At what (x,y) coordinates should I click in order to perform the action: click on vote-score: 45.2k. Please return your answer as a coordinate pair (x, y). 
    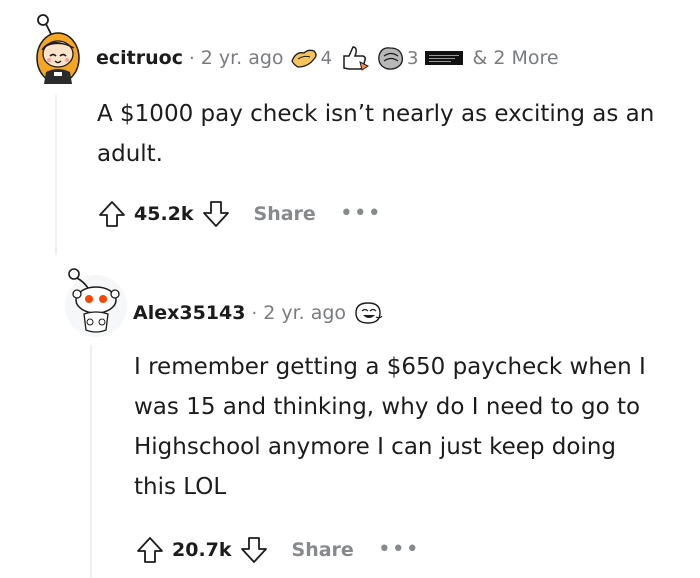
    Looking at the image, I should click on (164, 214).